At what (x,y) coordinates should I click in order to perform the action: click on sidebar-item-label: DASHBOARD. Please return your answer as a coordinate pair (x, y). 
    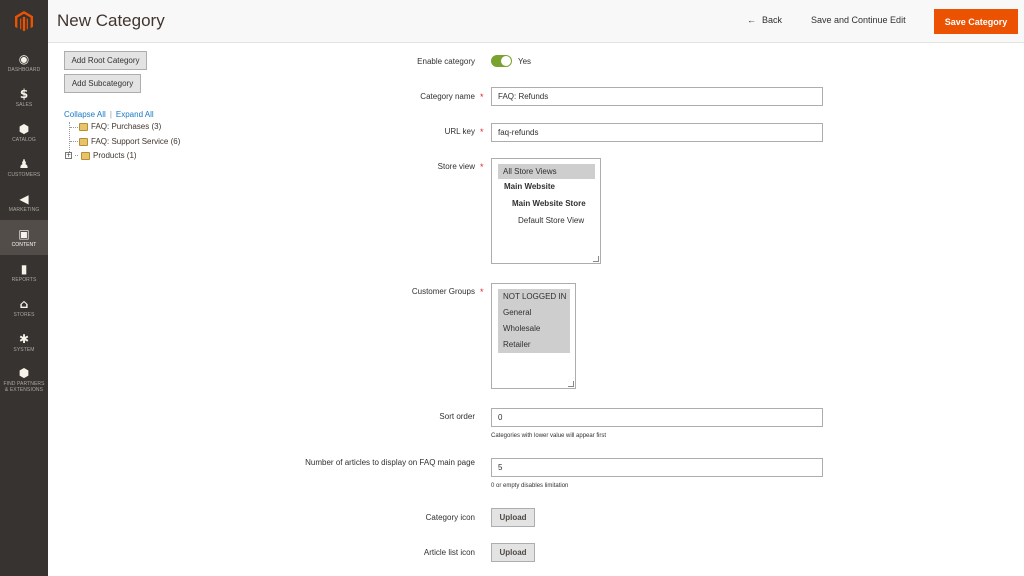
    Looking at the image, I should click on (24, 69).